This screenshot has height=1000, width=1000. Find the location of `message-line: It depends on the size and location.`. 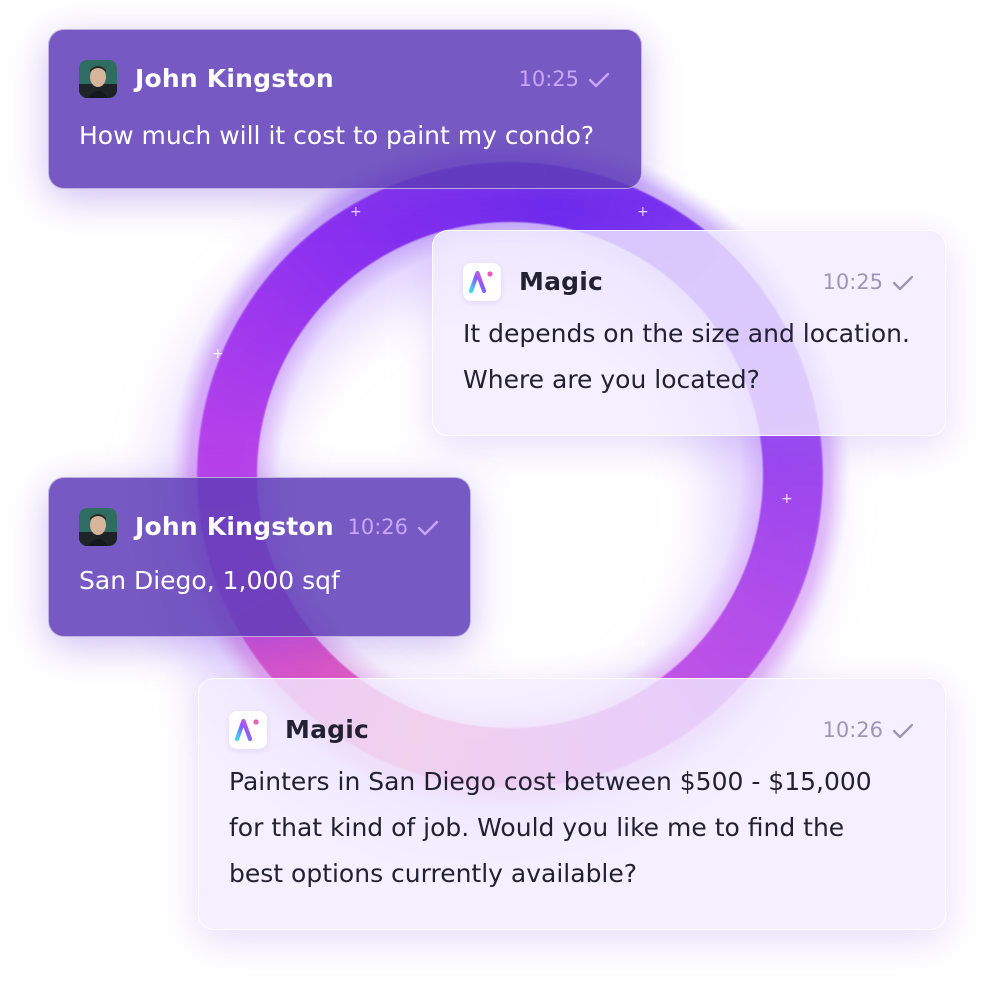

message-line: It depends on the size and location. is located at coordinates (686, 333).